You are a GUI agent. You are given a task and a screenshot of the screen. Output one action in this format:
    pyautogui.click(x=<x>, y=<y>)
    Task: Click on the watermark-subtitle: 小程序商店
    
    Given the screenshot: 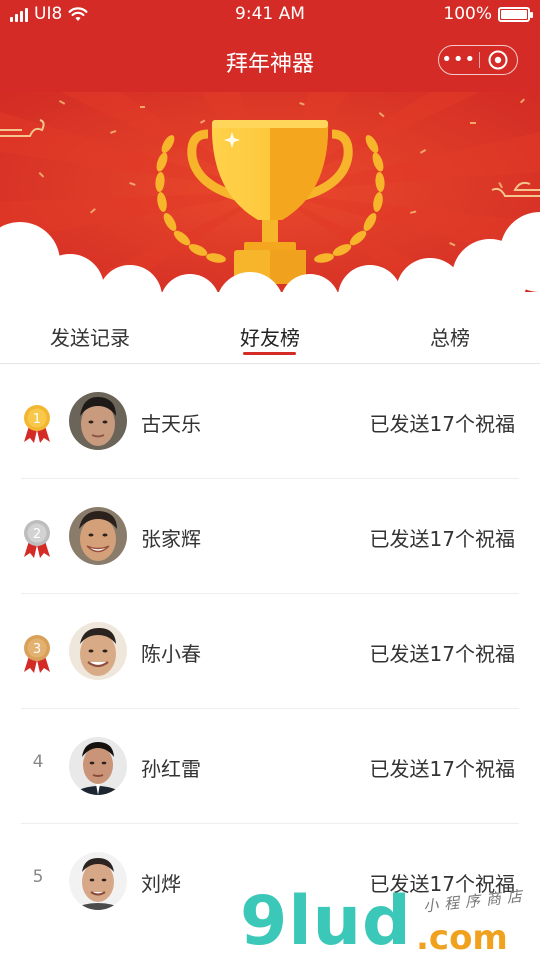 What is the action you would take?
    pyautogui.click(x=475, y=901)
    